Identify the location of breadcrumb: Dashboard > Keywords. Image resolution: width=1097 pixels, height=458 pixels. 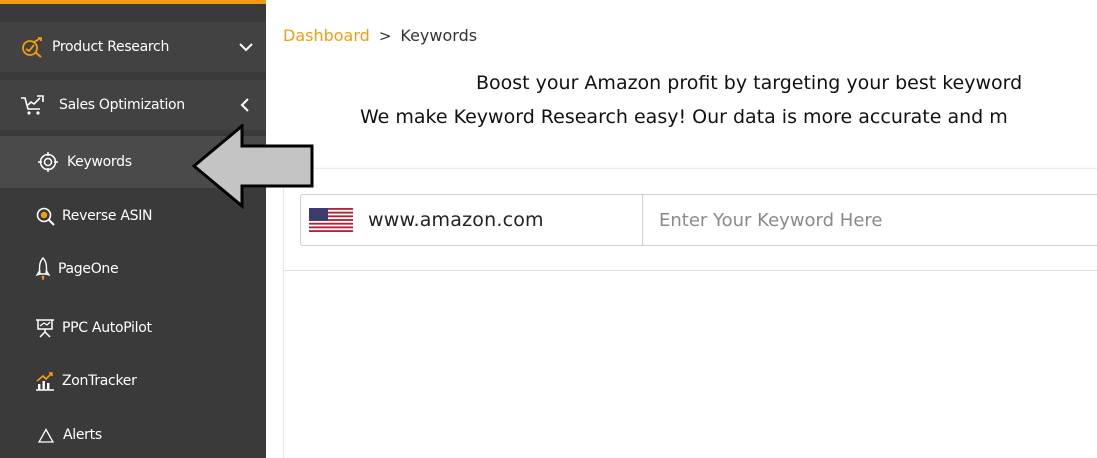
(380, 35).